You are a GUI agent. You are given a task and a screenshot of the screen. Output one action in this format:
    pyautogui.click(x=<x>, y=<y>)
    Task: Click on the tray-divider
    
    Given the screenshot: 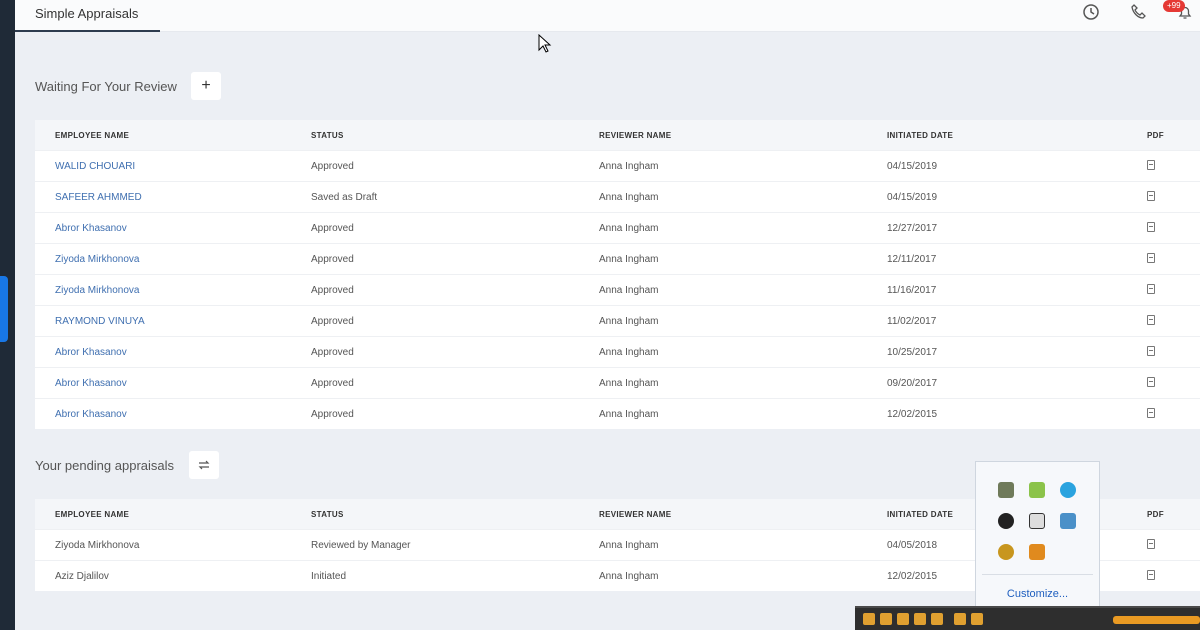 What is the action you would take?
    pyautogui.click(x=1037, y=574)
    